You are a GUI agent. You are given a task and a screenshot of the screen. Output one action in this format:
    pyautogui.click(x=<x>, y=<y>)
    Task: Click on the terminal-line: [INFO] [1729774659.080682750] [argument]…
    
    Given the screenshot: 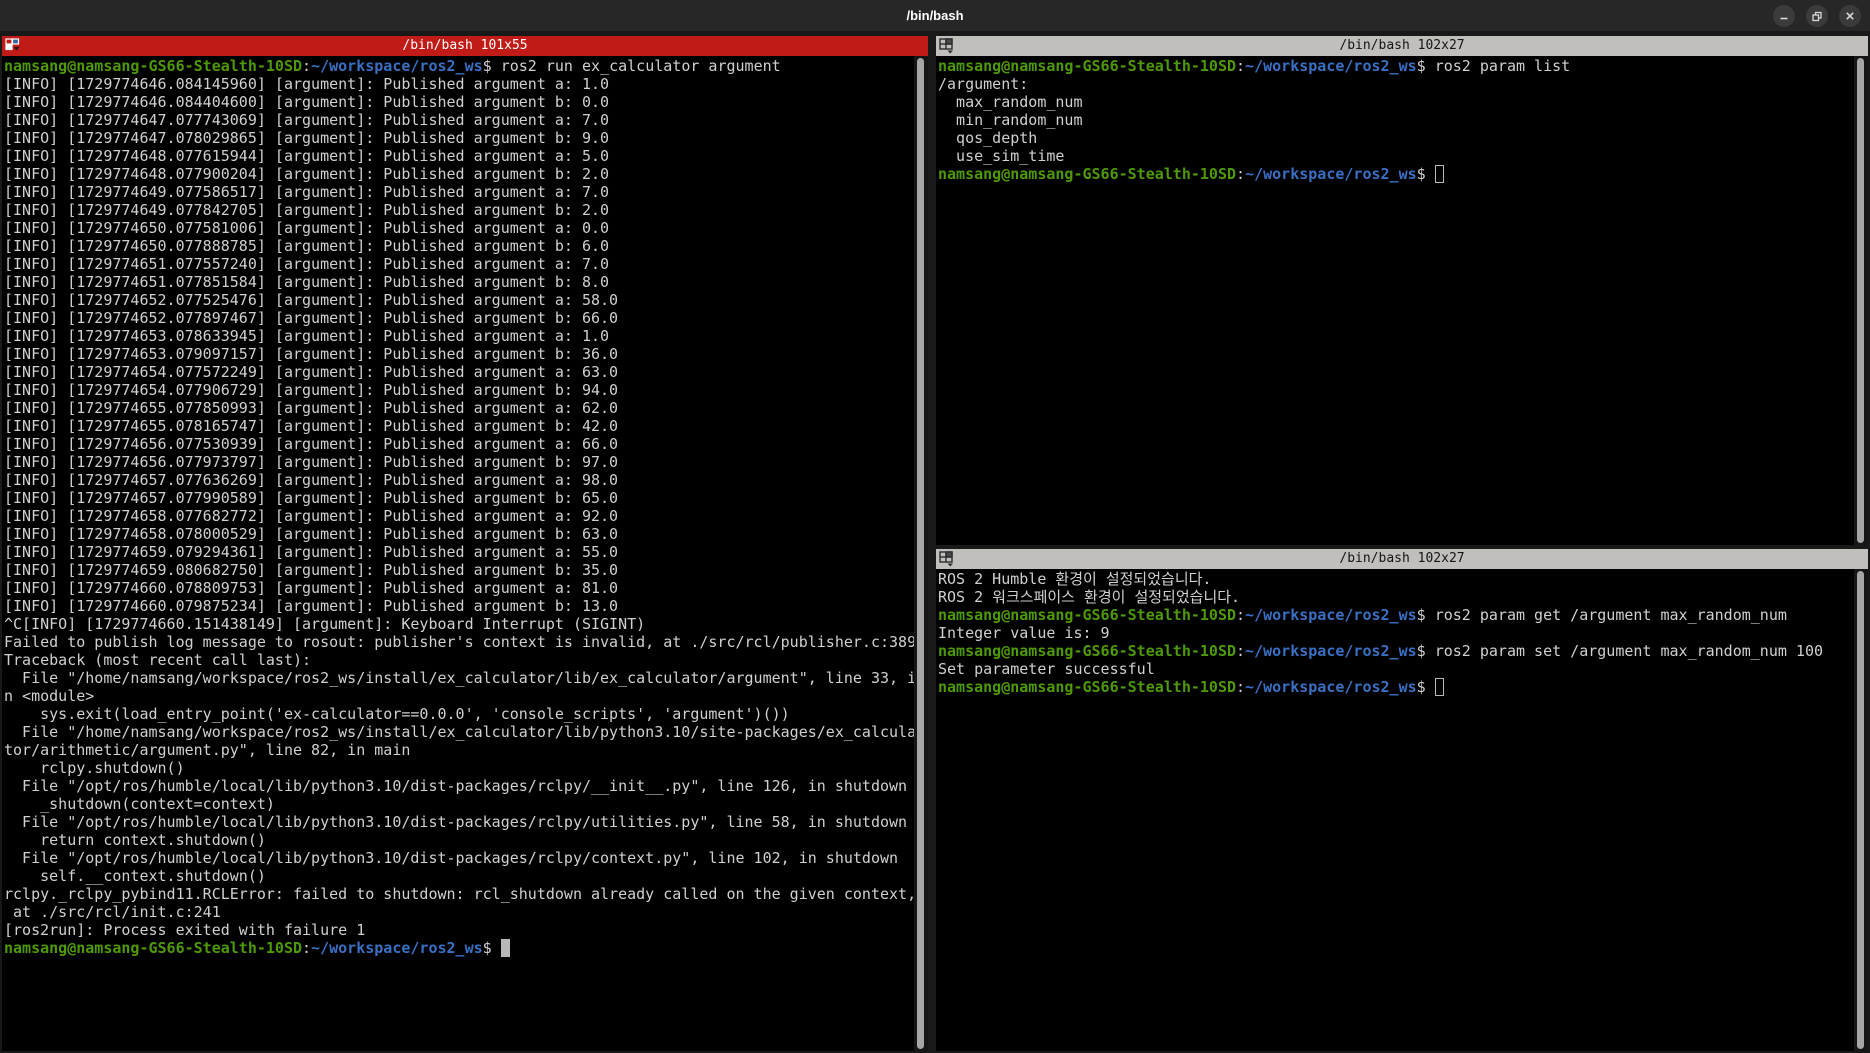 What is the action you would take?
    pyautogui.click(x=311, y=570)
    